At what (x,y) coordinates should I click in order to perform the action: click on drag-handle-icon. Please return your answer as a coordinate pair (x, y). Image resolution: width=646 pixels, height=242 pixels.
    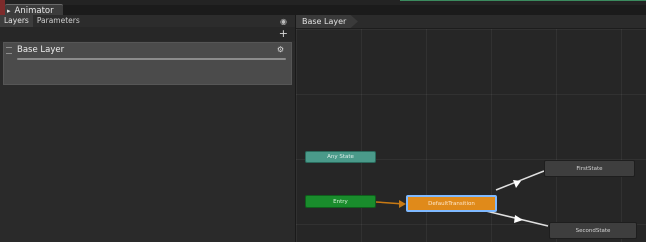
    Looking at the image, I should click on (9, 50).